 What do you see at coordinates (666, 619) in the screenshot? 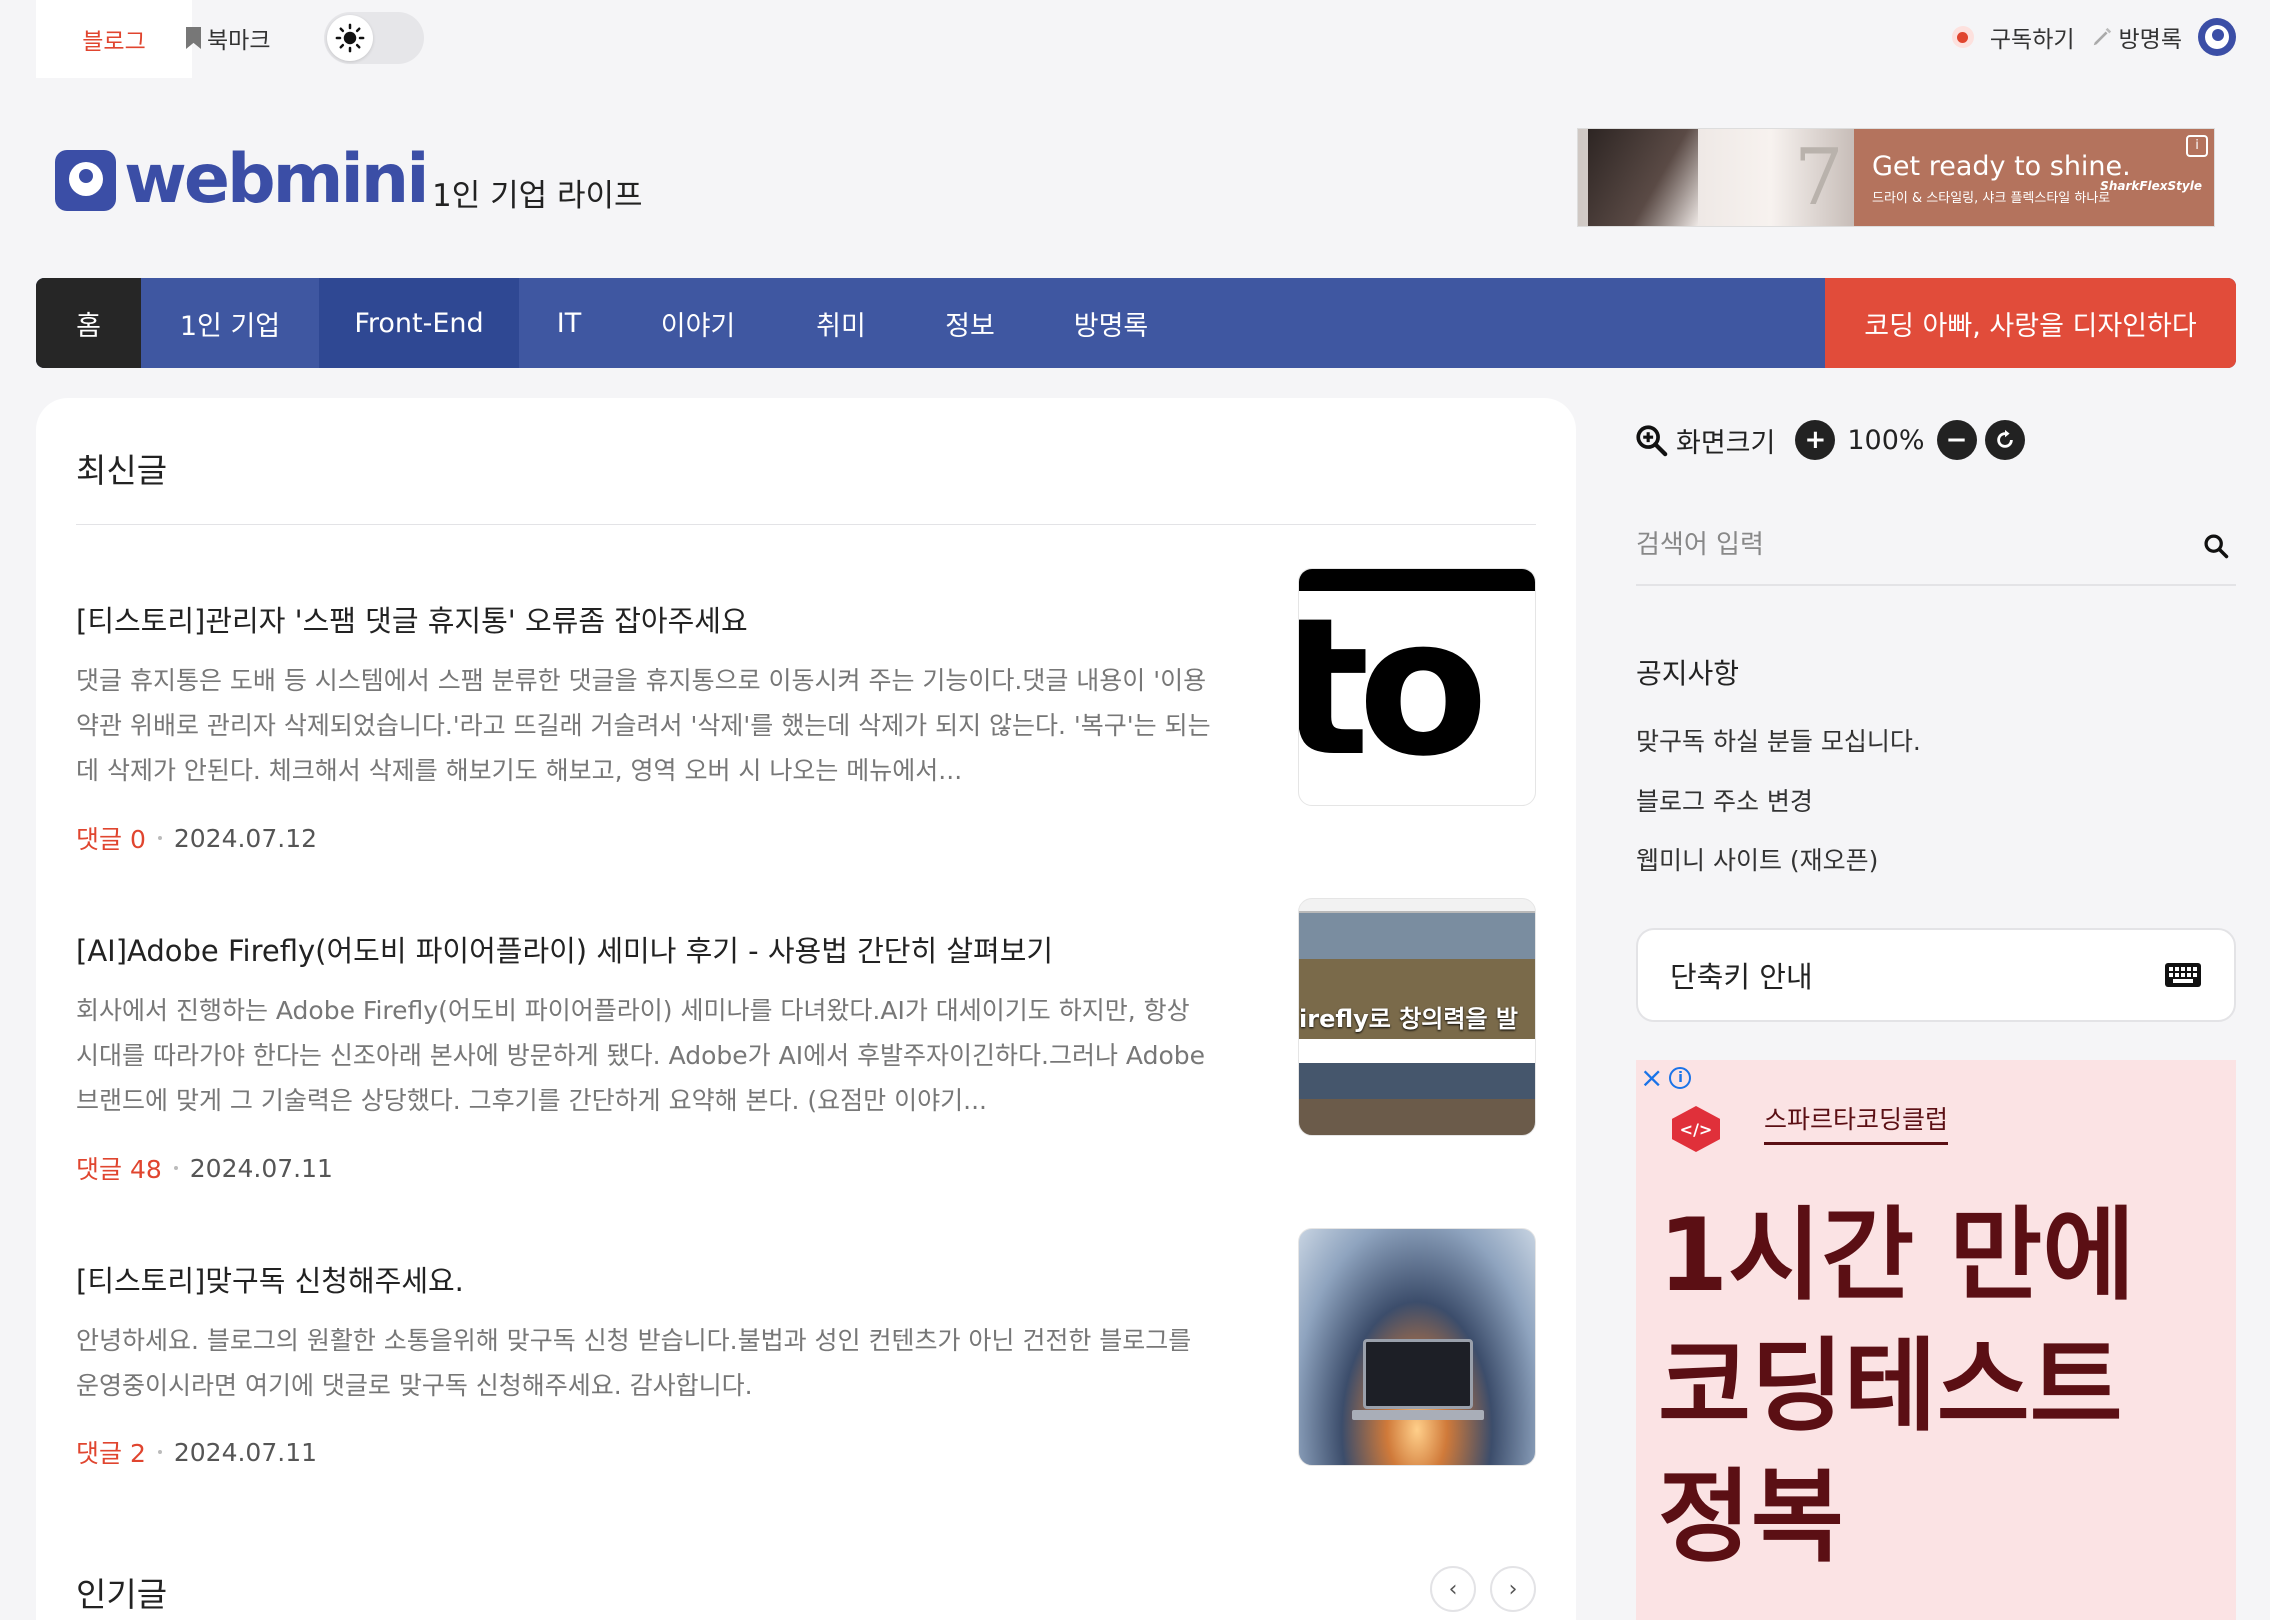
I see `post-title: [티스토리]관리자 '스팸 댓글 휴지통' 오류좀 잡아주세요` at bounding box center [666, 619].